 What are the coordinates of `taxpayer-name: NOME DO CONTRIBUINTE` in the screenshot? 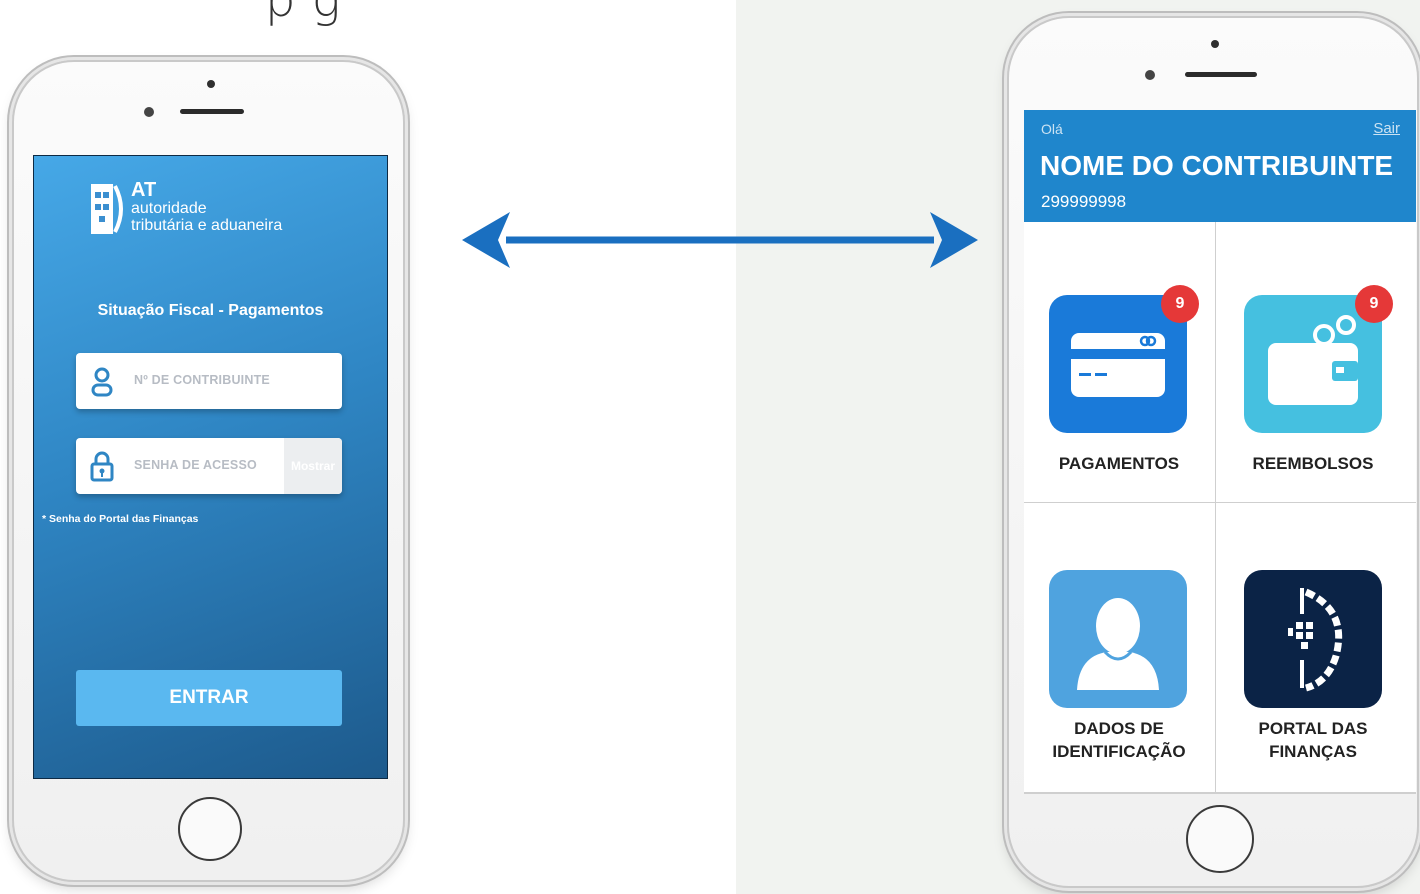 It's located at (1217, 165).